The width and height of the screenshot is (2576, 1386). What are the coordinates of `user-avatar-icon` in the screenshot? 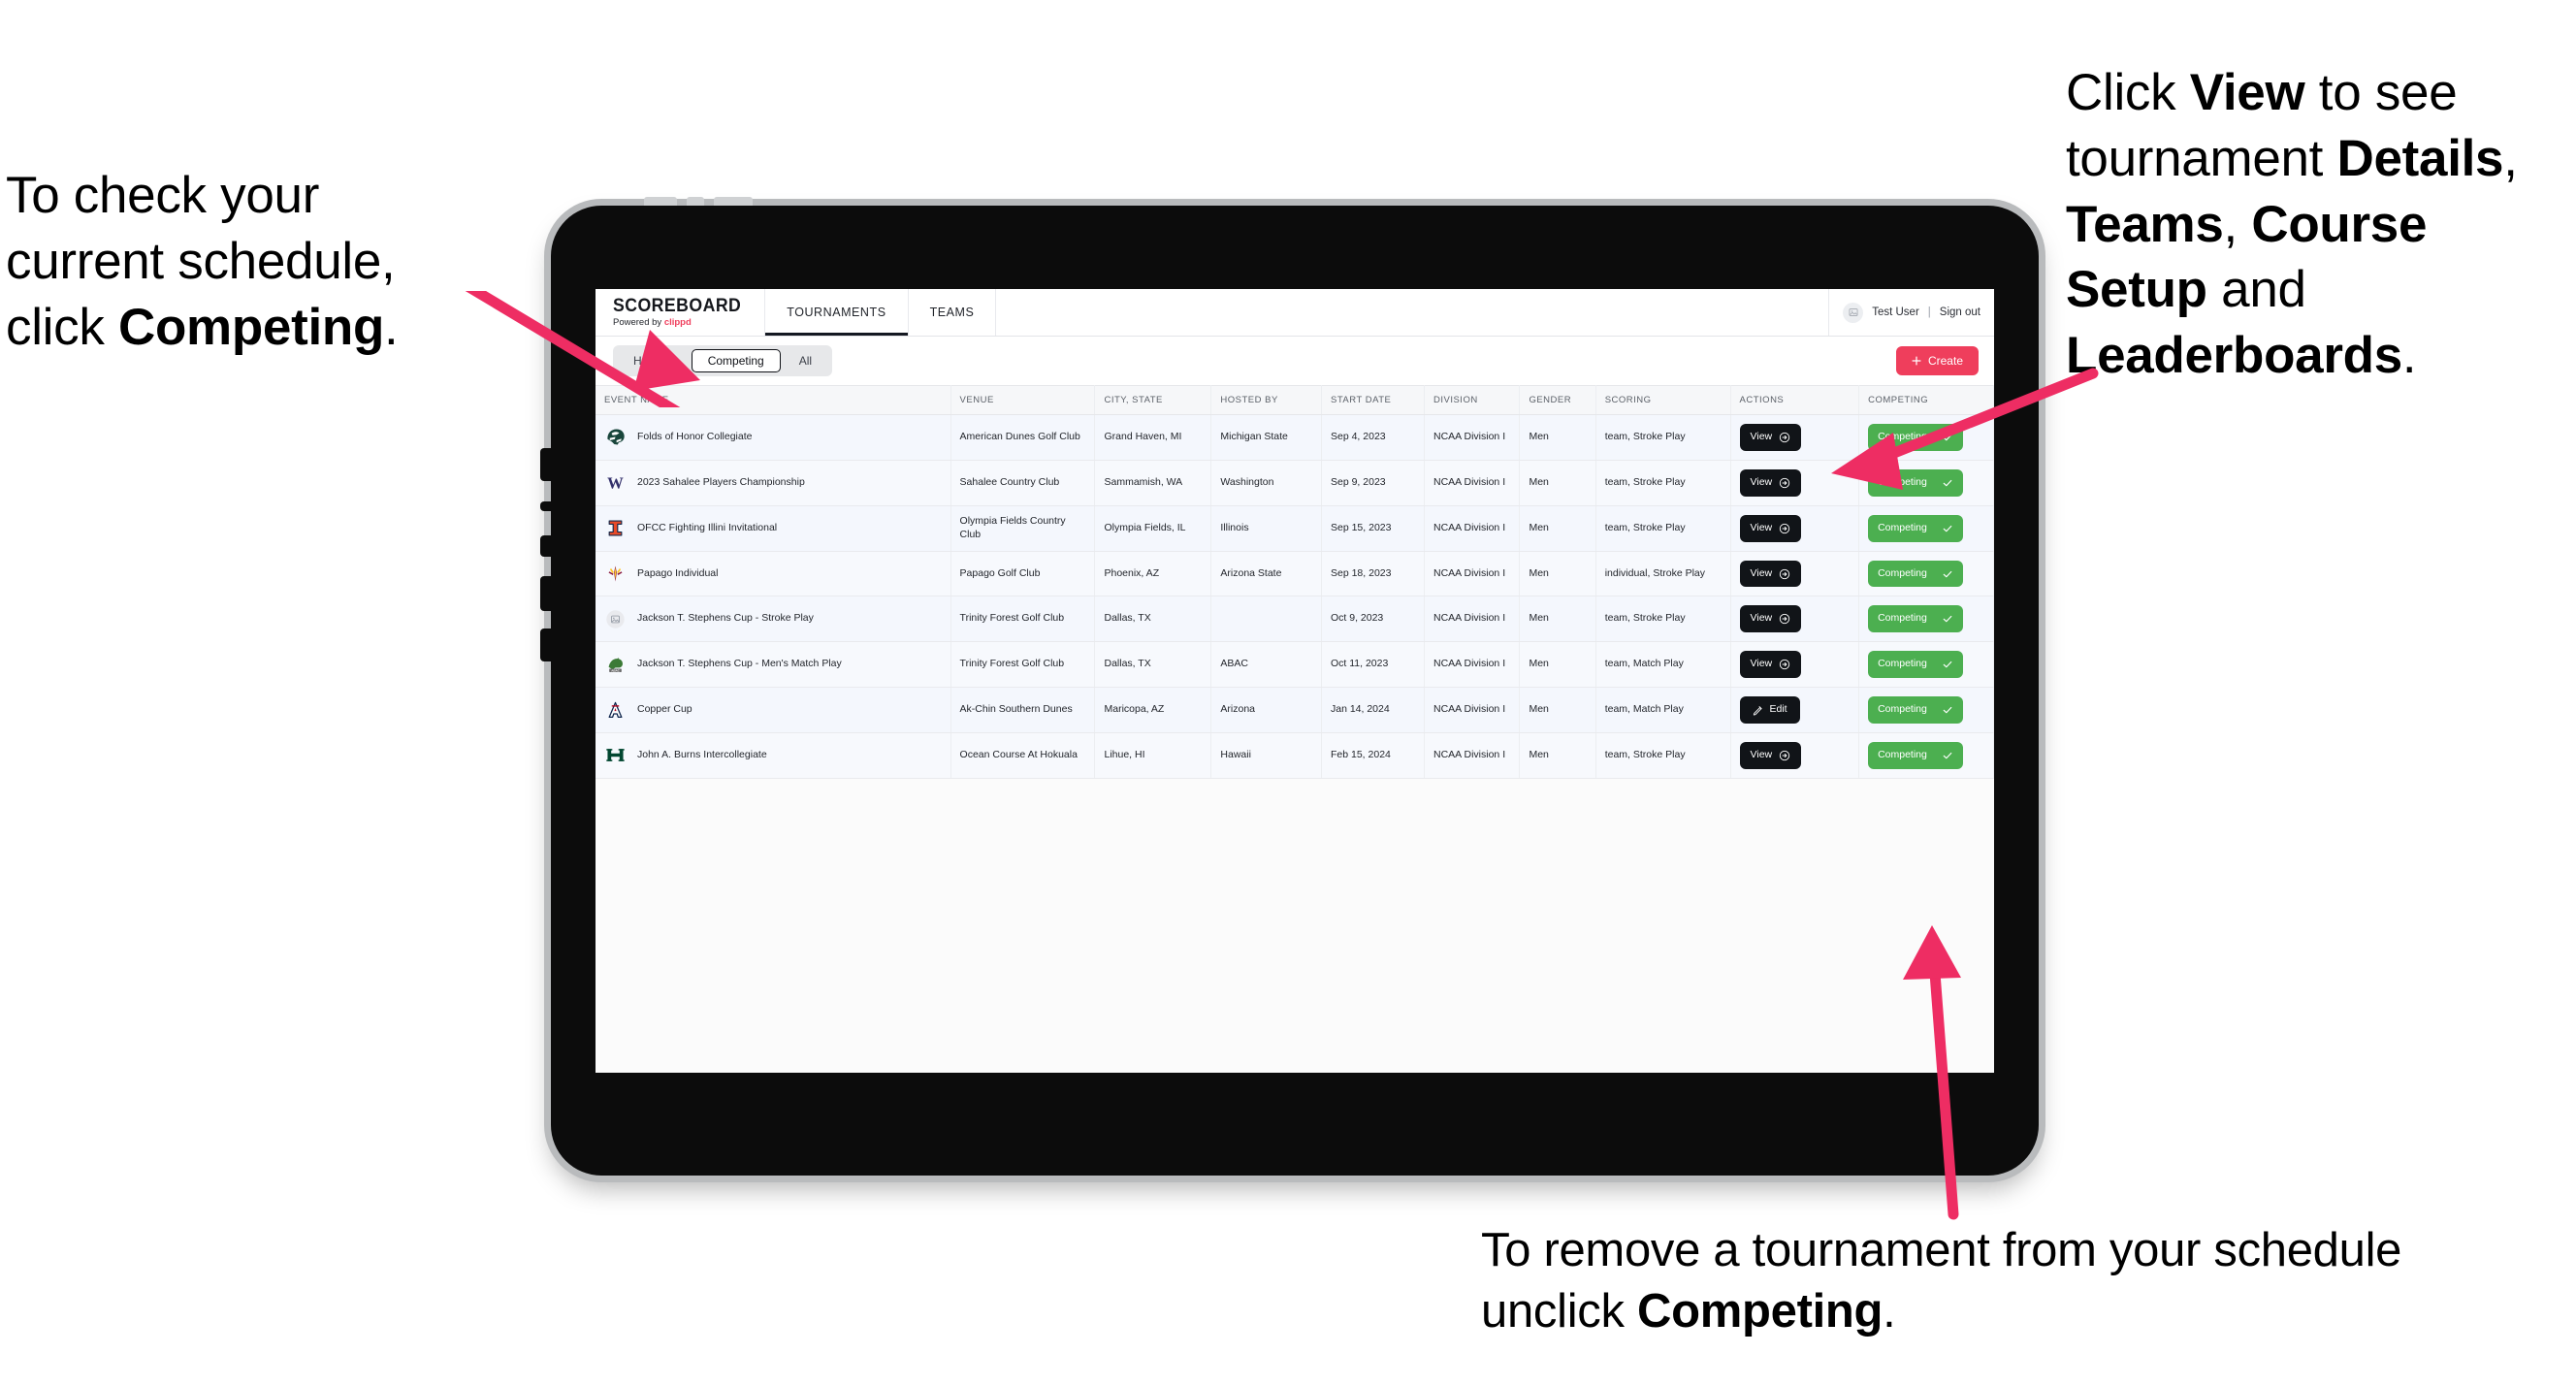 It's located at (1853, 312).